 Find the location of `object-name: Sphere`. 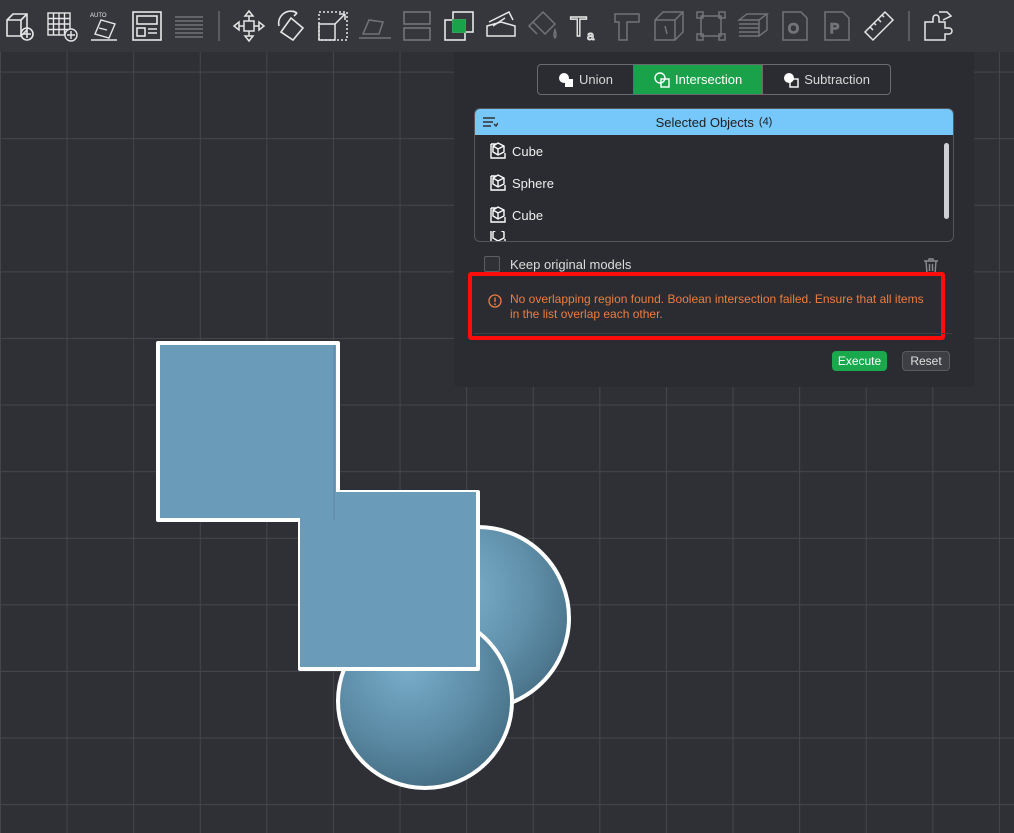

object-name: Sphere is located at coordinates (533, 183).